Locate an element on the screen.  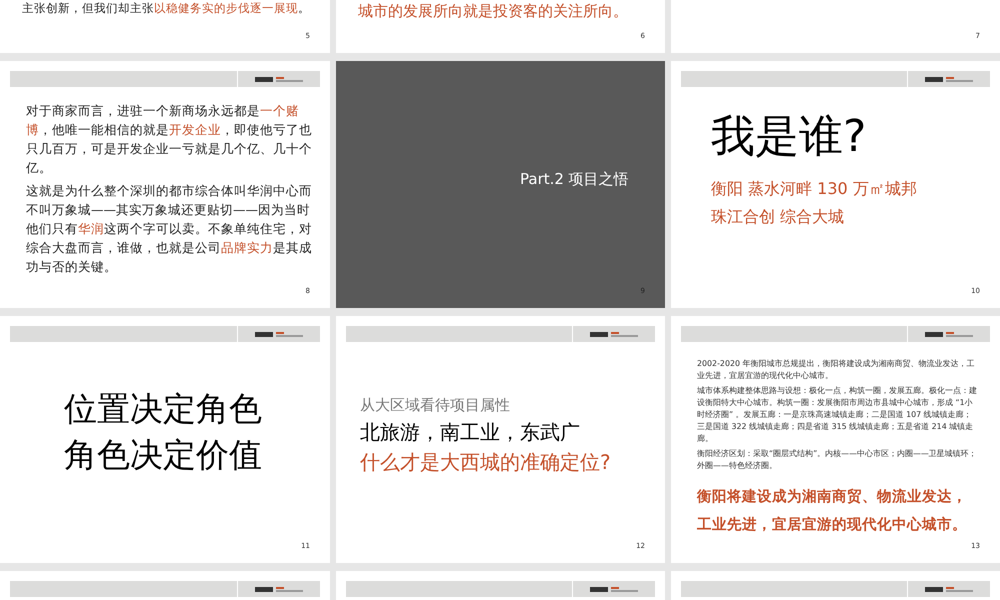
section-title: Part.2 项目之悟 is located at coordinates (574, 179).